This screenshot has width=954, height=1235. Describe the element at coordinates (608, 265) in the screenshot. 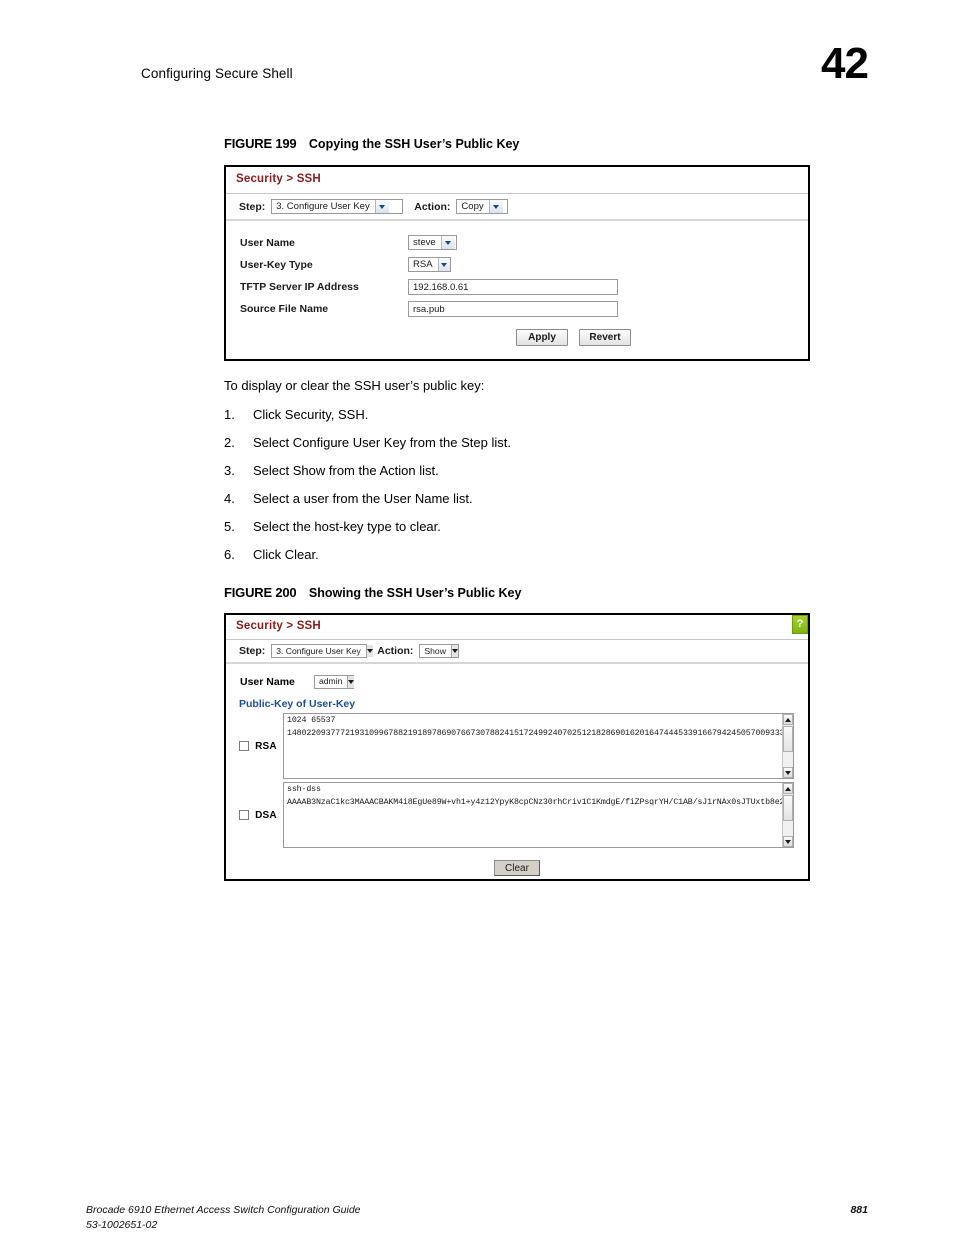

I see `user-key-type-value-cell: RSA` at that location.